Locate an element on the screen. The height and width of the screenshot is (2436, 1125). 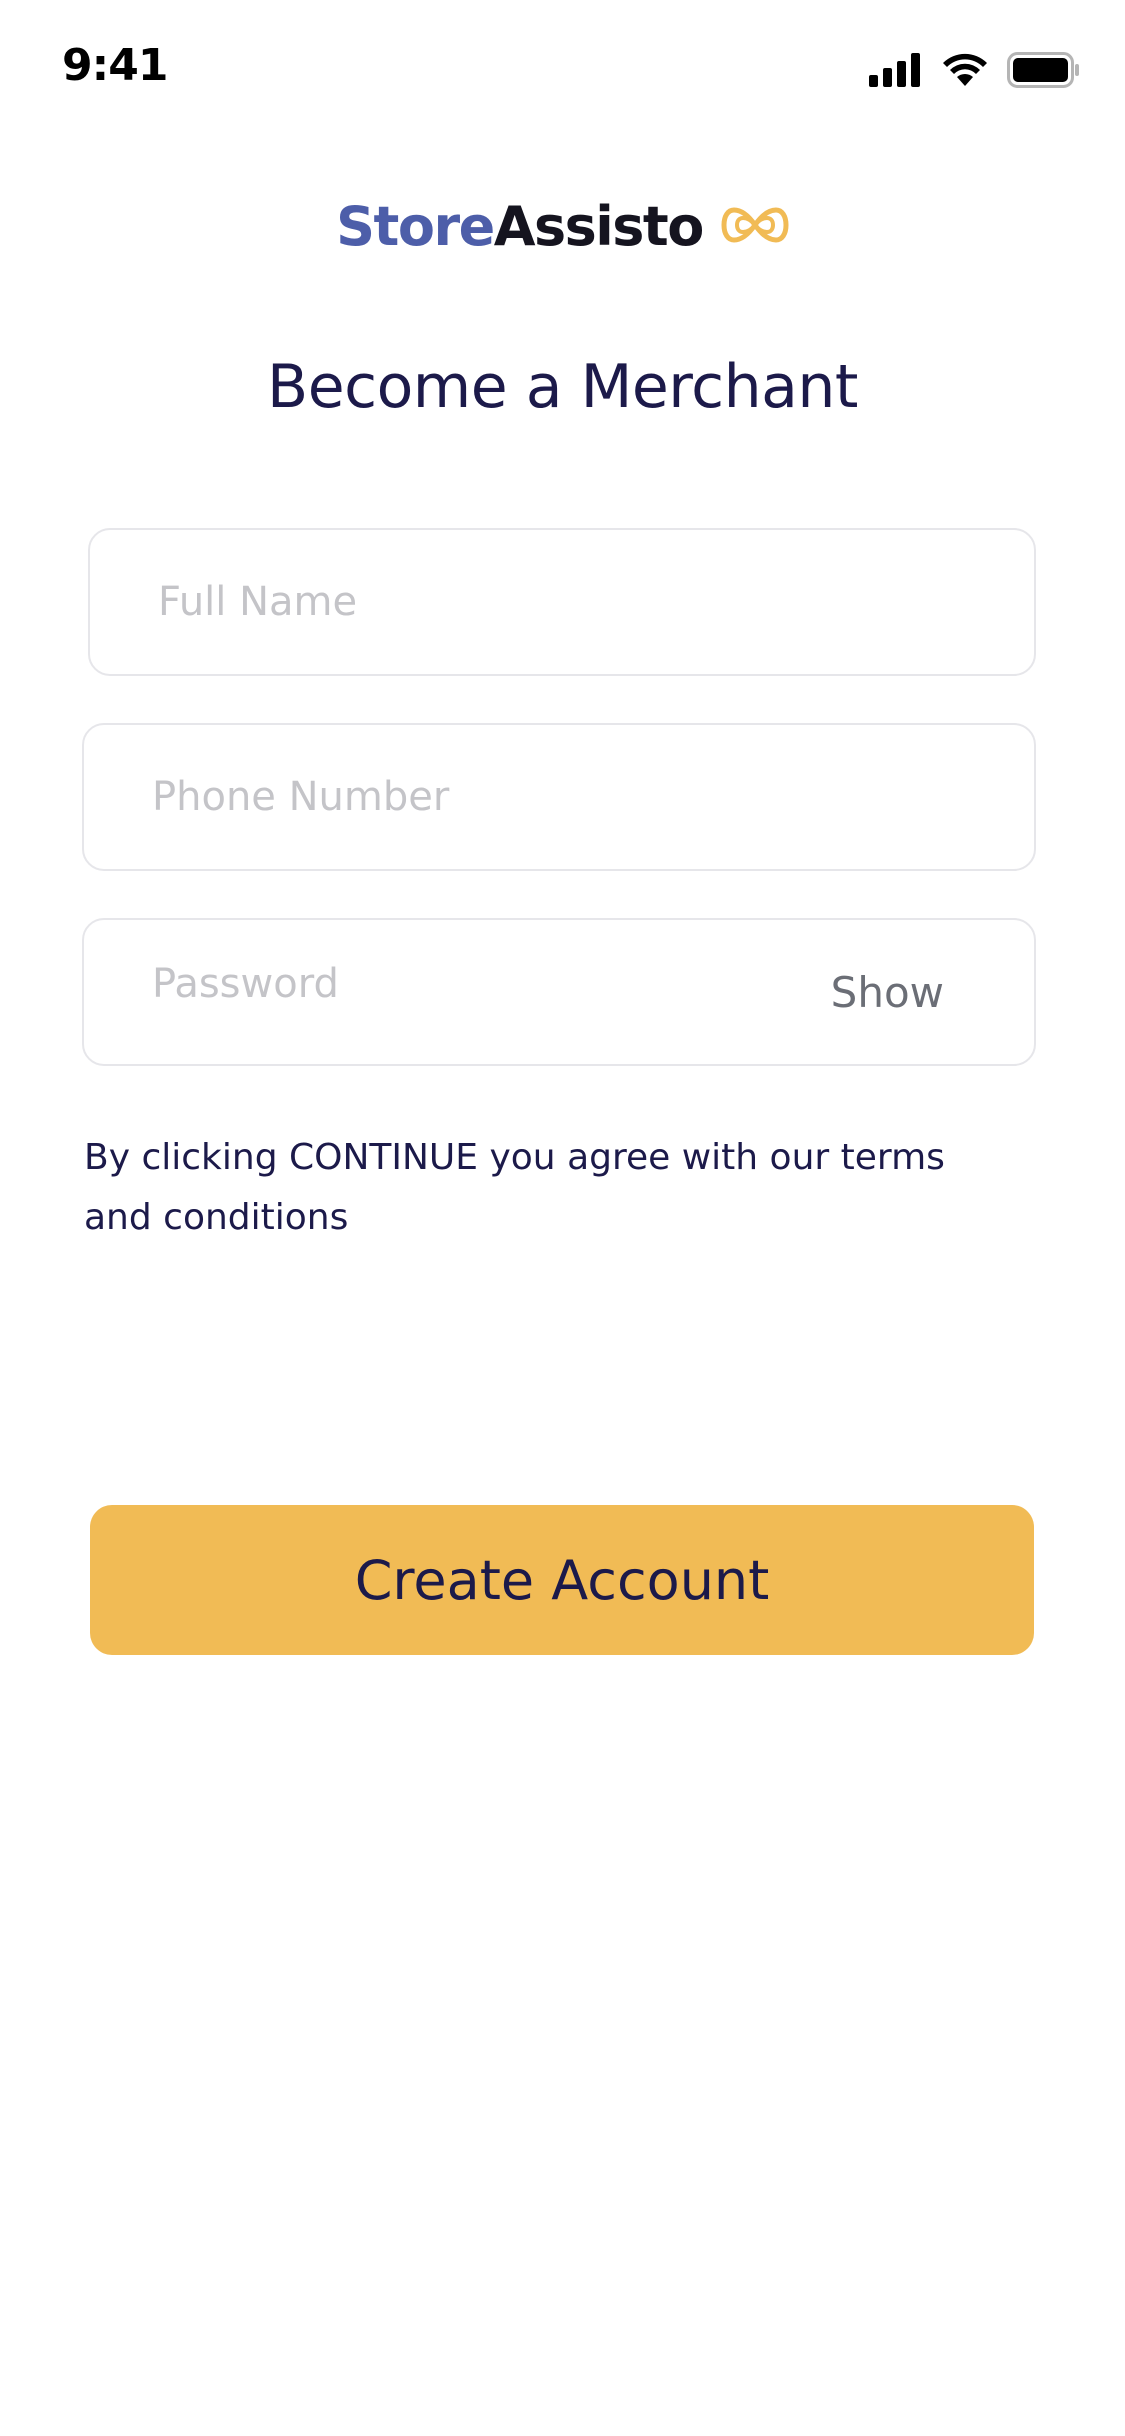
password-field: Show is located at coordinates (559, 992).